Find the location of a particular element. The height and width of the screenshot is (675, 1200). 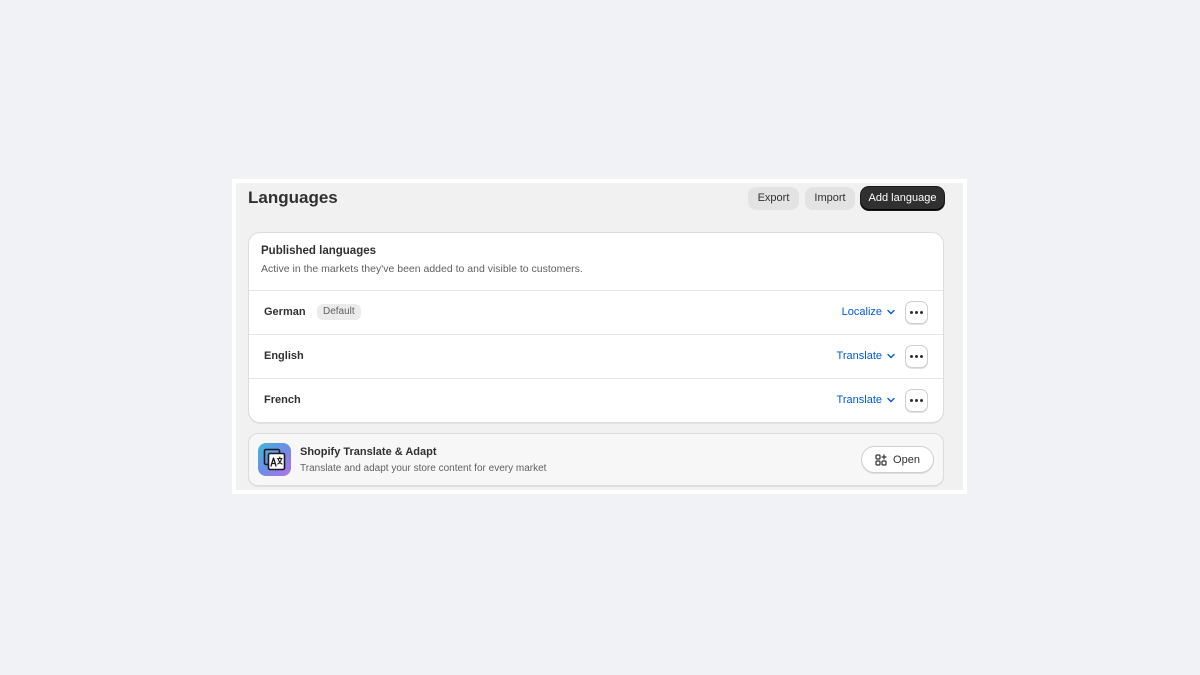

add-language-button: Add language is located at coordinates (902, 198).